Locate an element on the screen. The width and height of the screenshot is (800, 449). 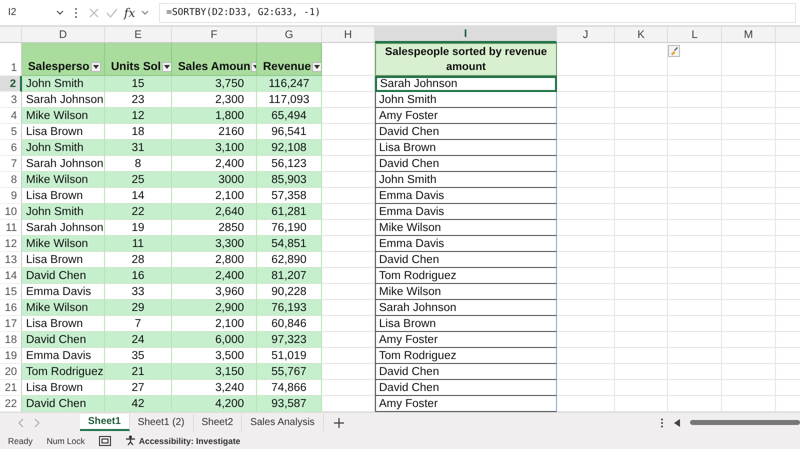
row-header: 7 is located at coordinates (11, 164).